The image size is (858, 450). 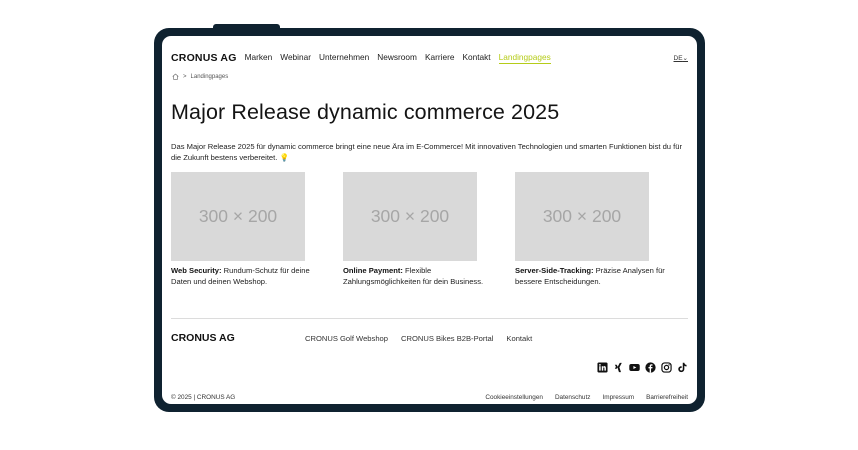 I want to click on social-links, so click(x=642, y=367).